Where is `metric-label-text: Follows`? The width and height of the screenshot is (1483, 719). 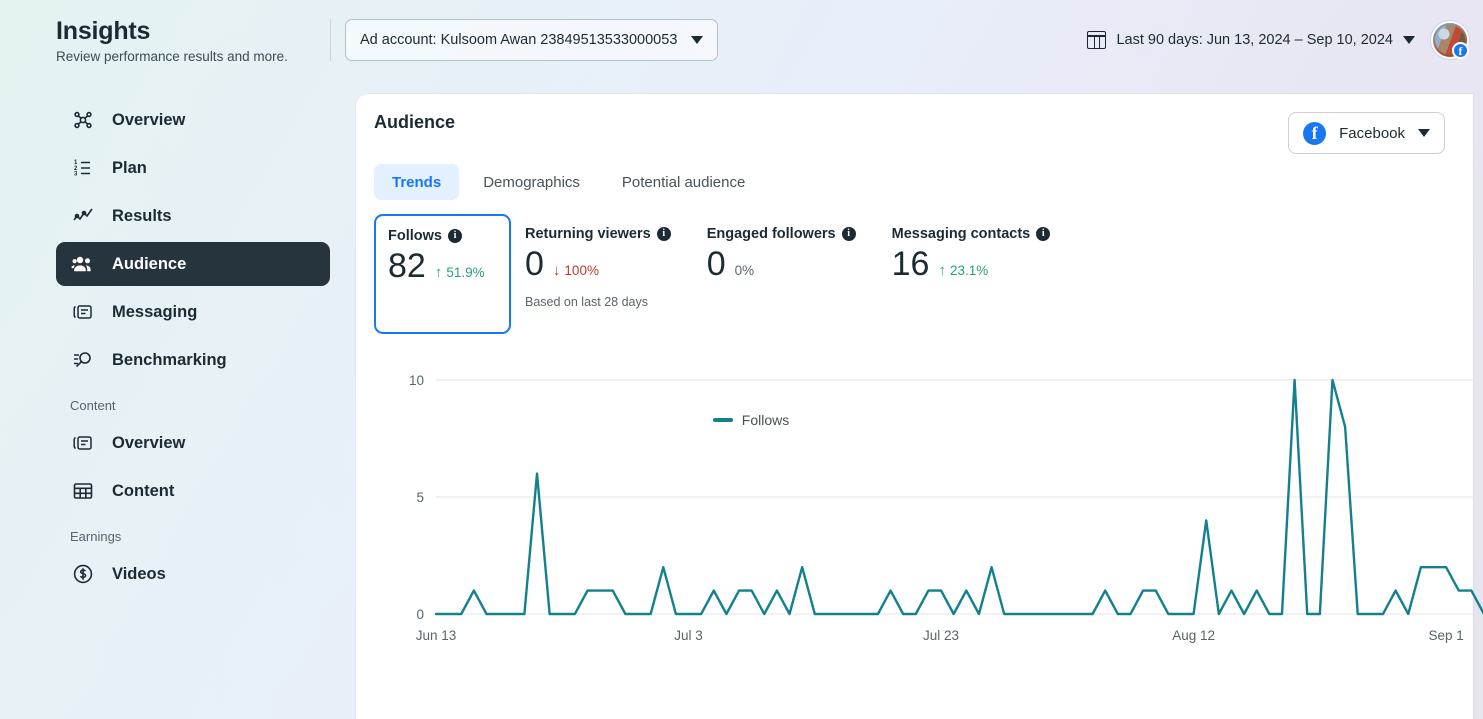
metric-label-text: Follows is located at coordinates (415, 236).